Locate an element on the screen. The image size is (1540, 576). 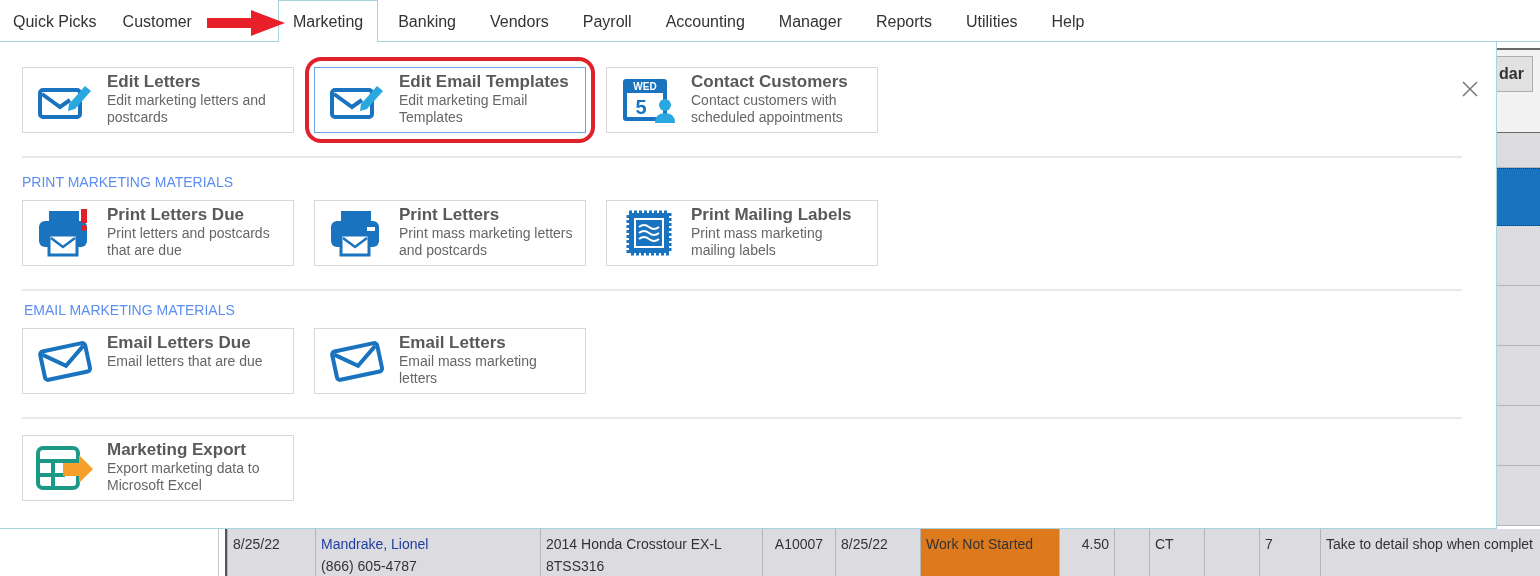
tile-title: Marketing Export is located at coordinates (177, 450).